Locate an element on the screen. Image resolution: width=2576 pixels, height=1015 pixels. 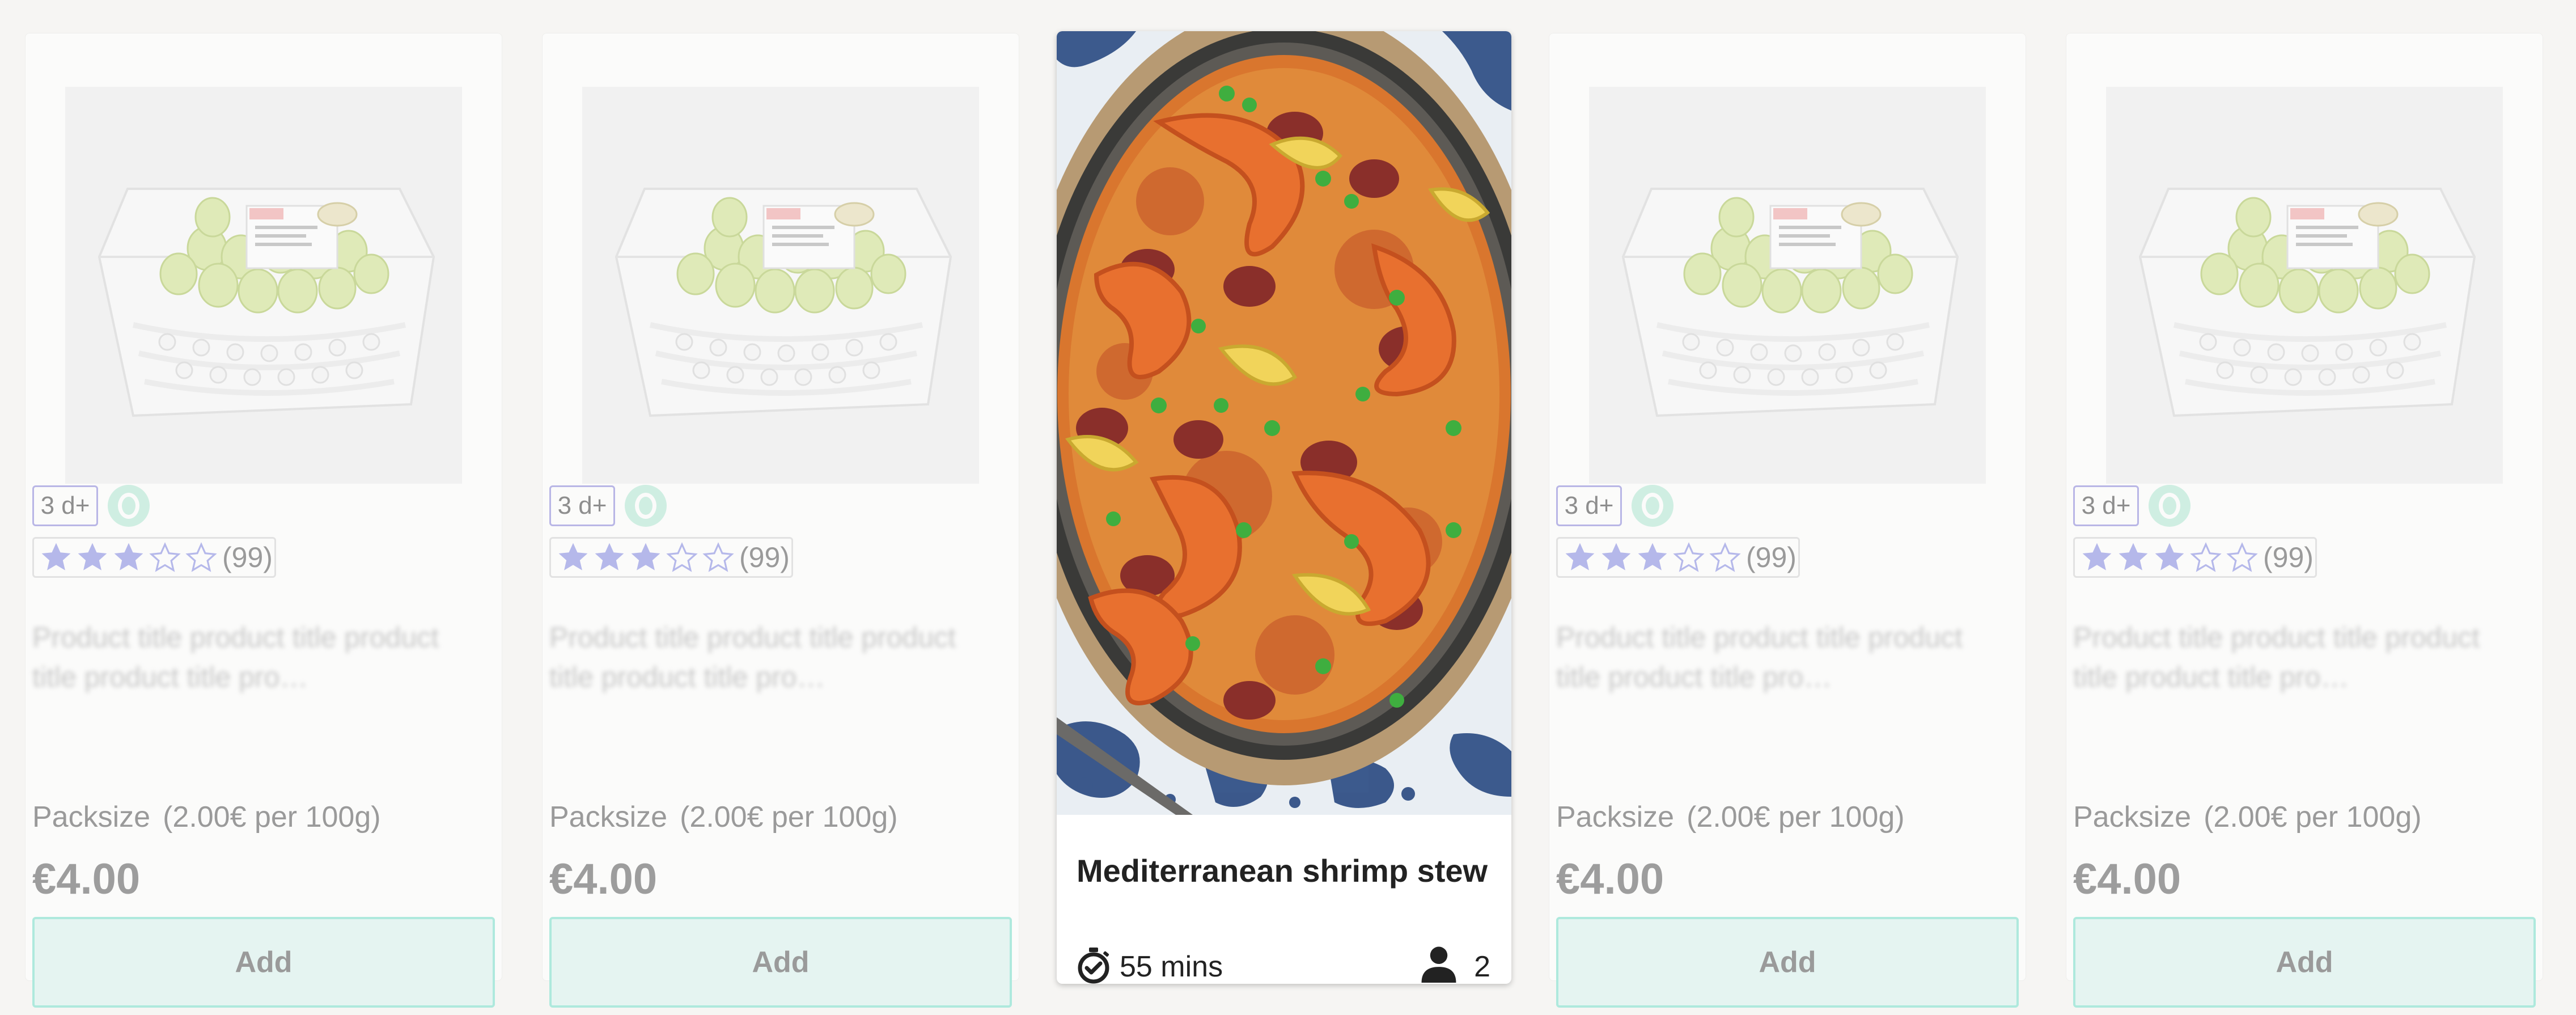
recipe-image is located at coordinates (1284, 423).